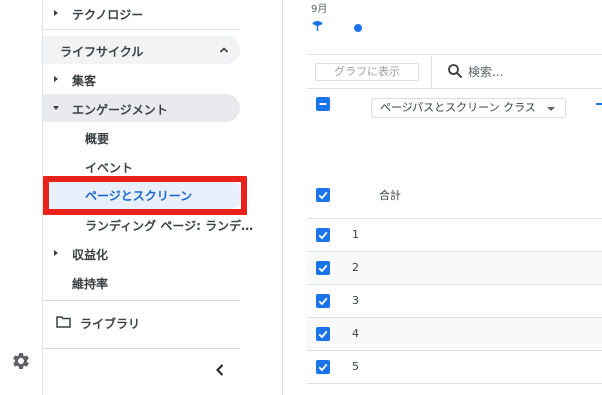  What do you see at coordinates (110, 324) in the screenshot?
I see `nav-item-label: ライブラリ` at bounding box center [110, 324].